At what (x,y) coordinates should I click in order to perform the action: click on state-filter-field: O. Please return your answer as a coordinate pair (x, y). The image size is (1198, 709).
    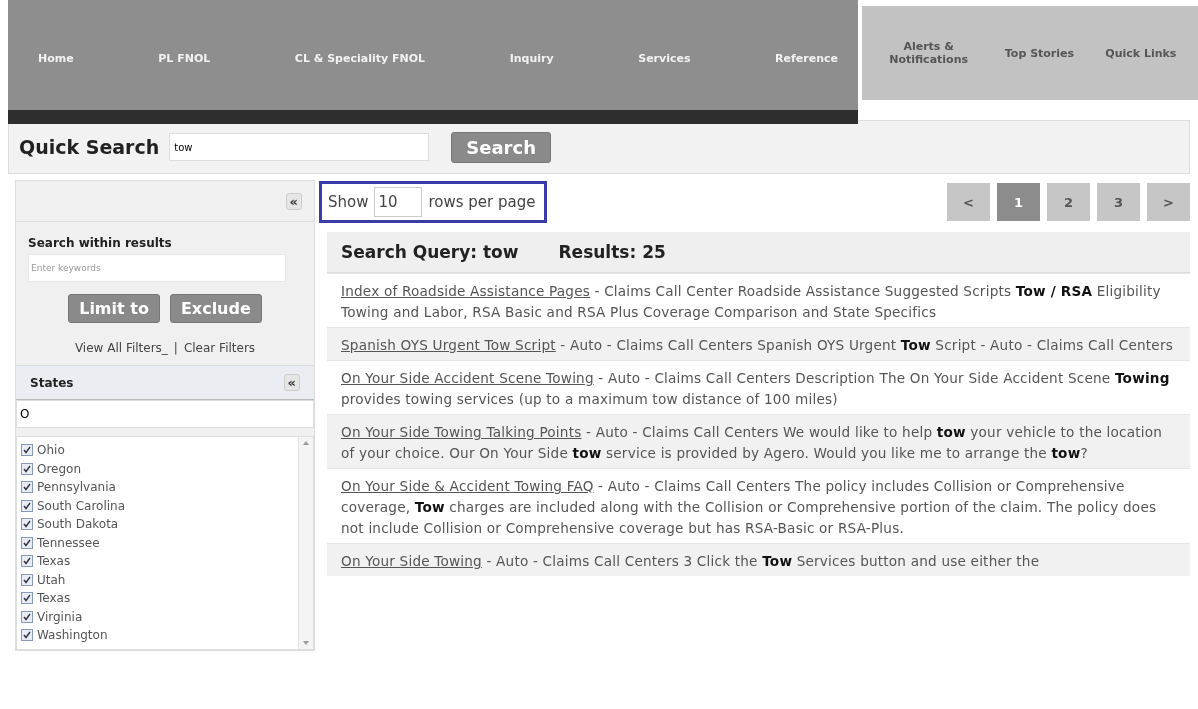
    Looking at the image, I should click on (165, 414).